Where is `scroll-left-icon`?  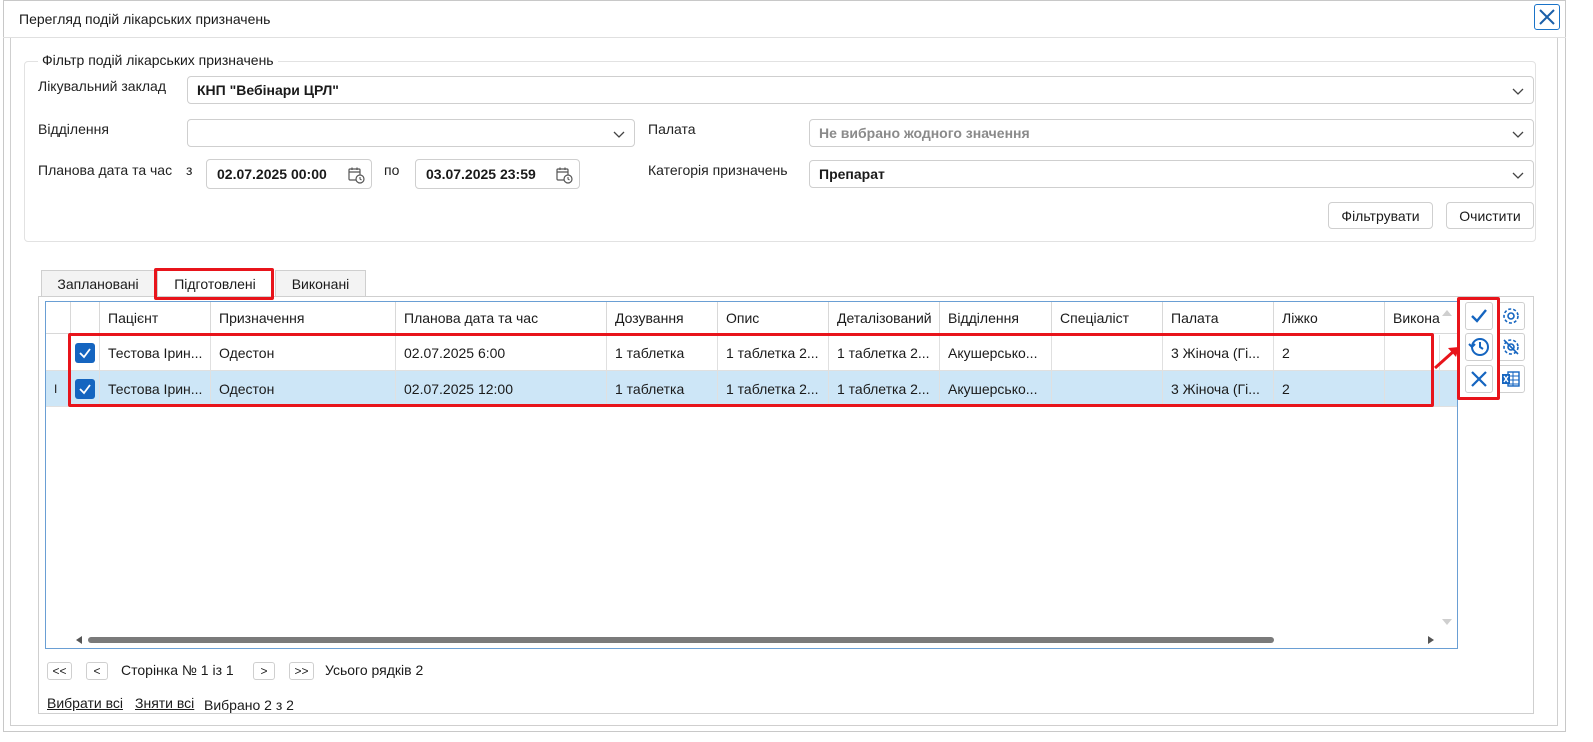
scroll-left-icon is located at coordinates (79, 640).